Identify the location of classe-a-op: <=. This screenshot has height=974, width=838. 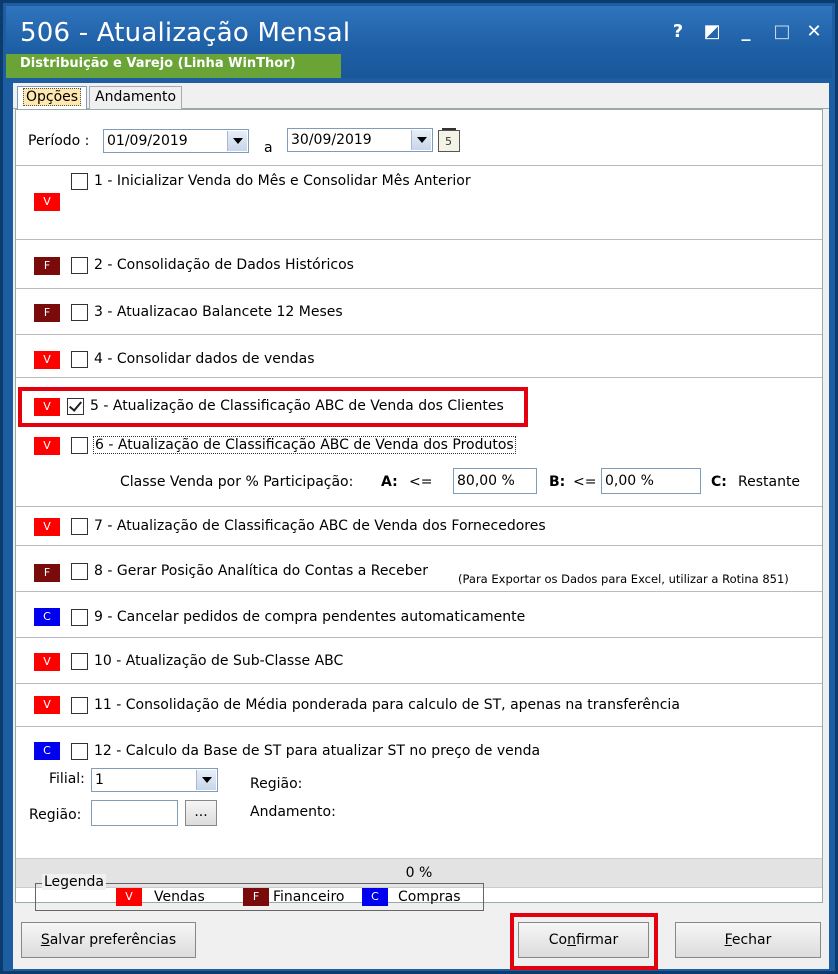
(421, 482).